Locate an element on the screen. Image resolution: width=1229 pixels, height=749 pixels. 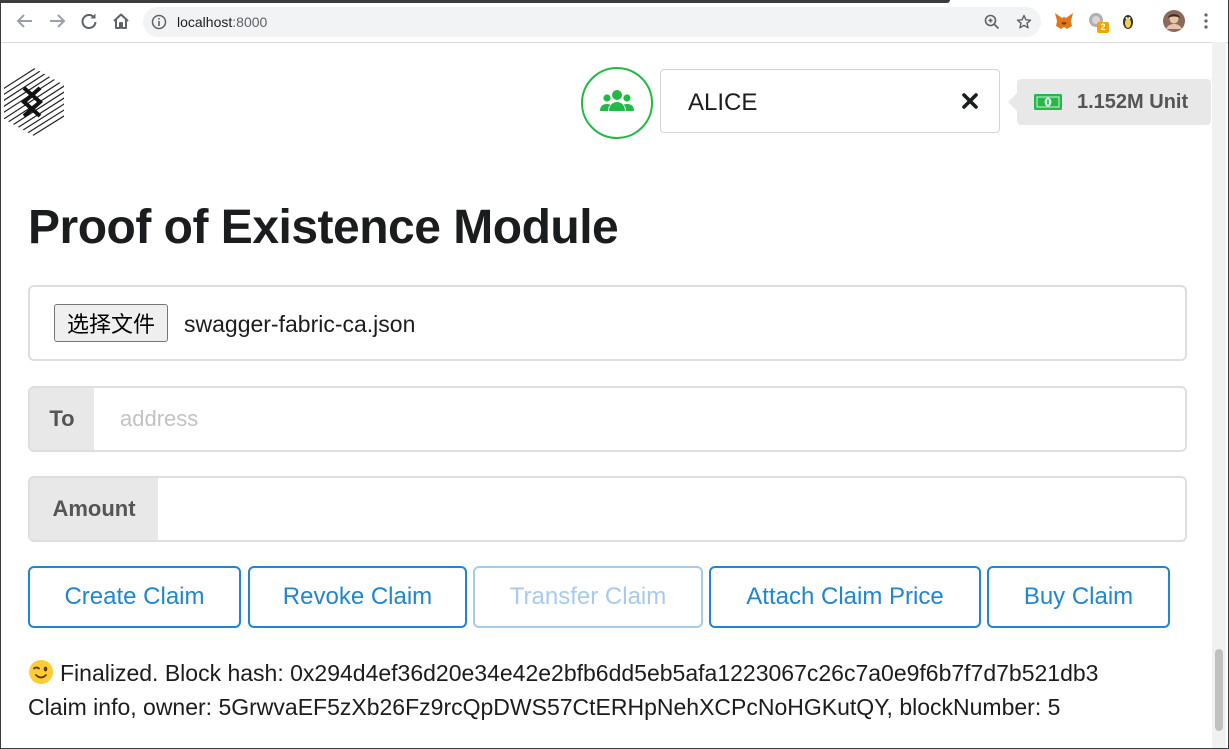
extension-coin-icon: 2 is located at coordinates (1098, 22).